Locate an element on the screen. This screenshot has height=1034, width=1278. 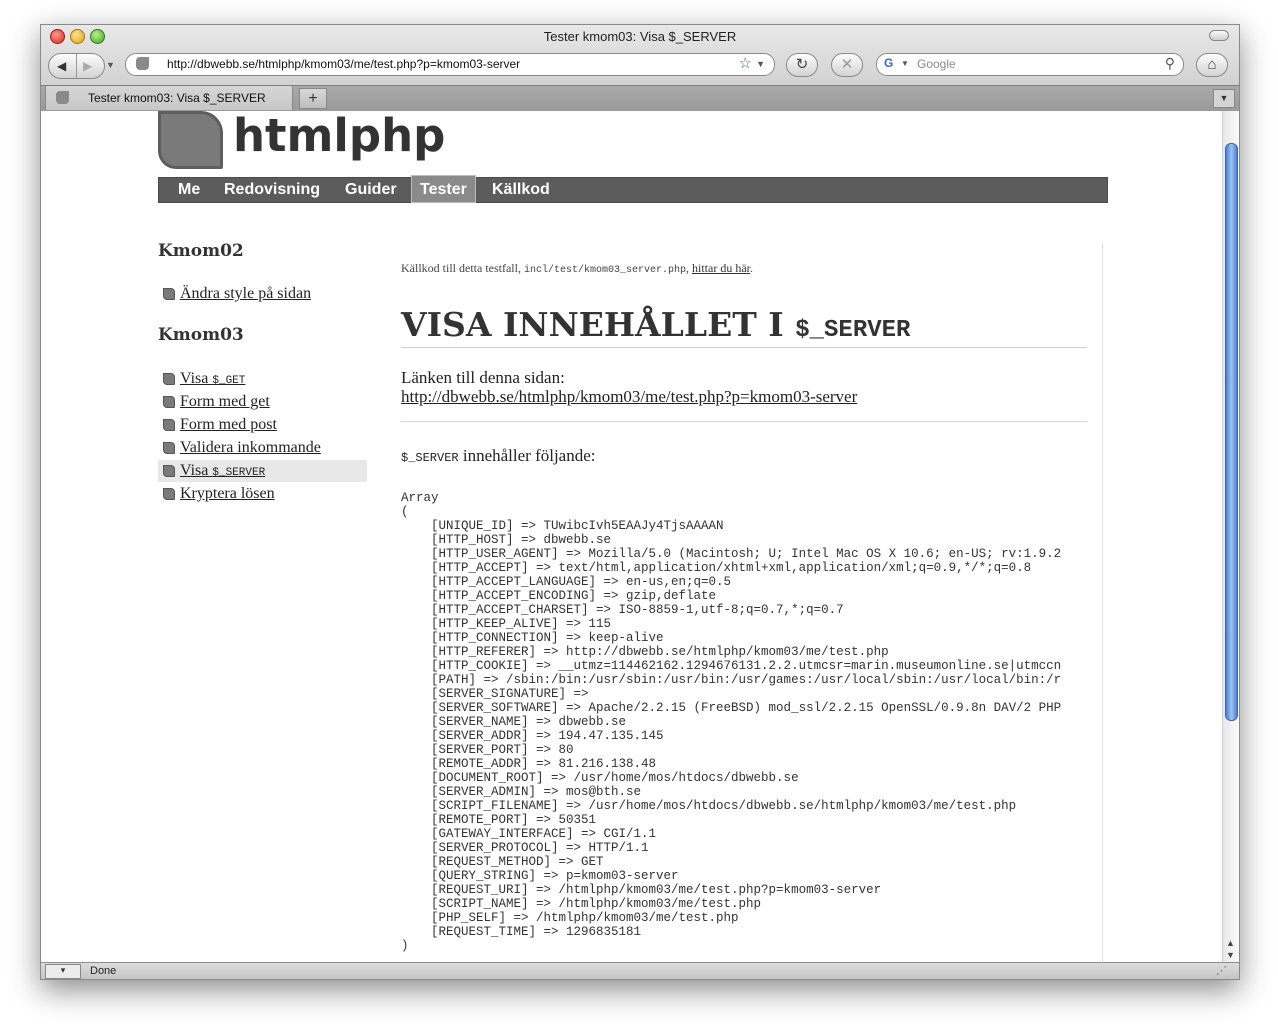
tab-list-icon: ▼ is located at coordinates (1224, 98).